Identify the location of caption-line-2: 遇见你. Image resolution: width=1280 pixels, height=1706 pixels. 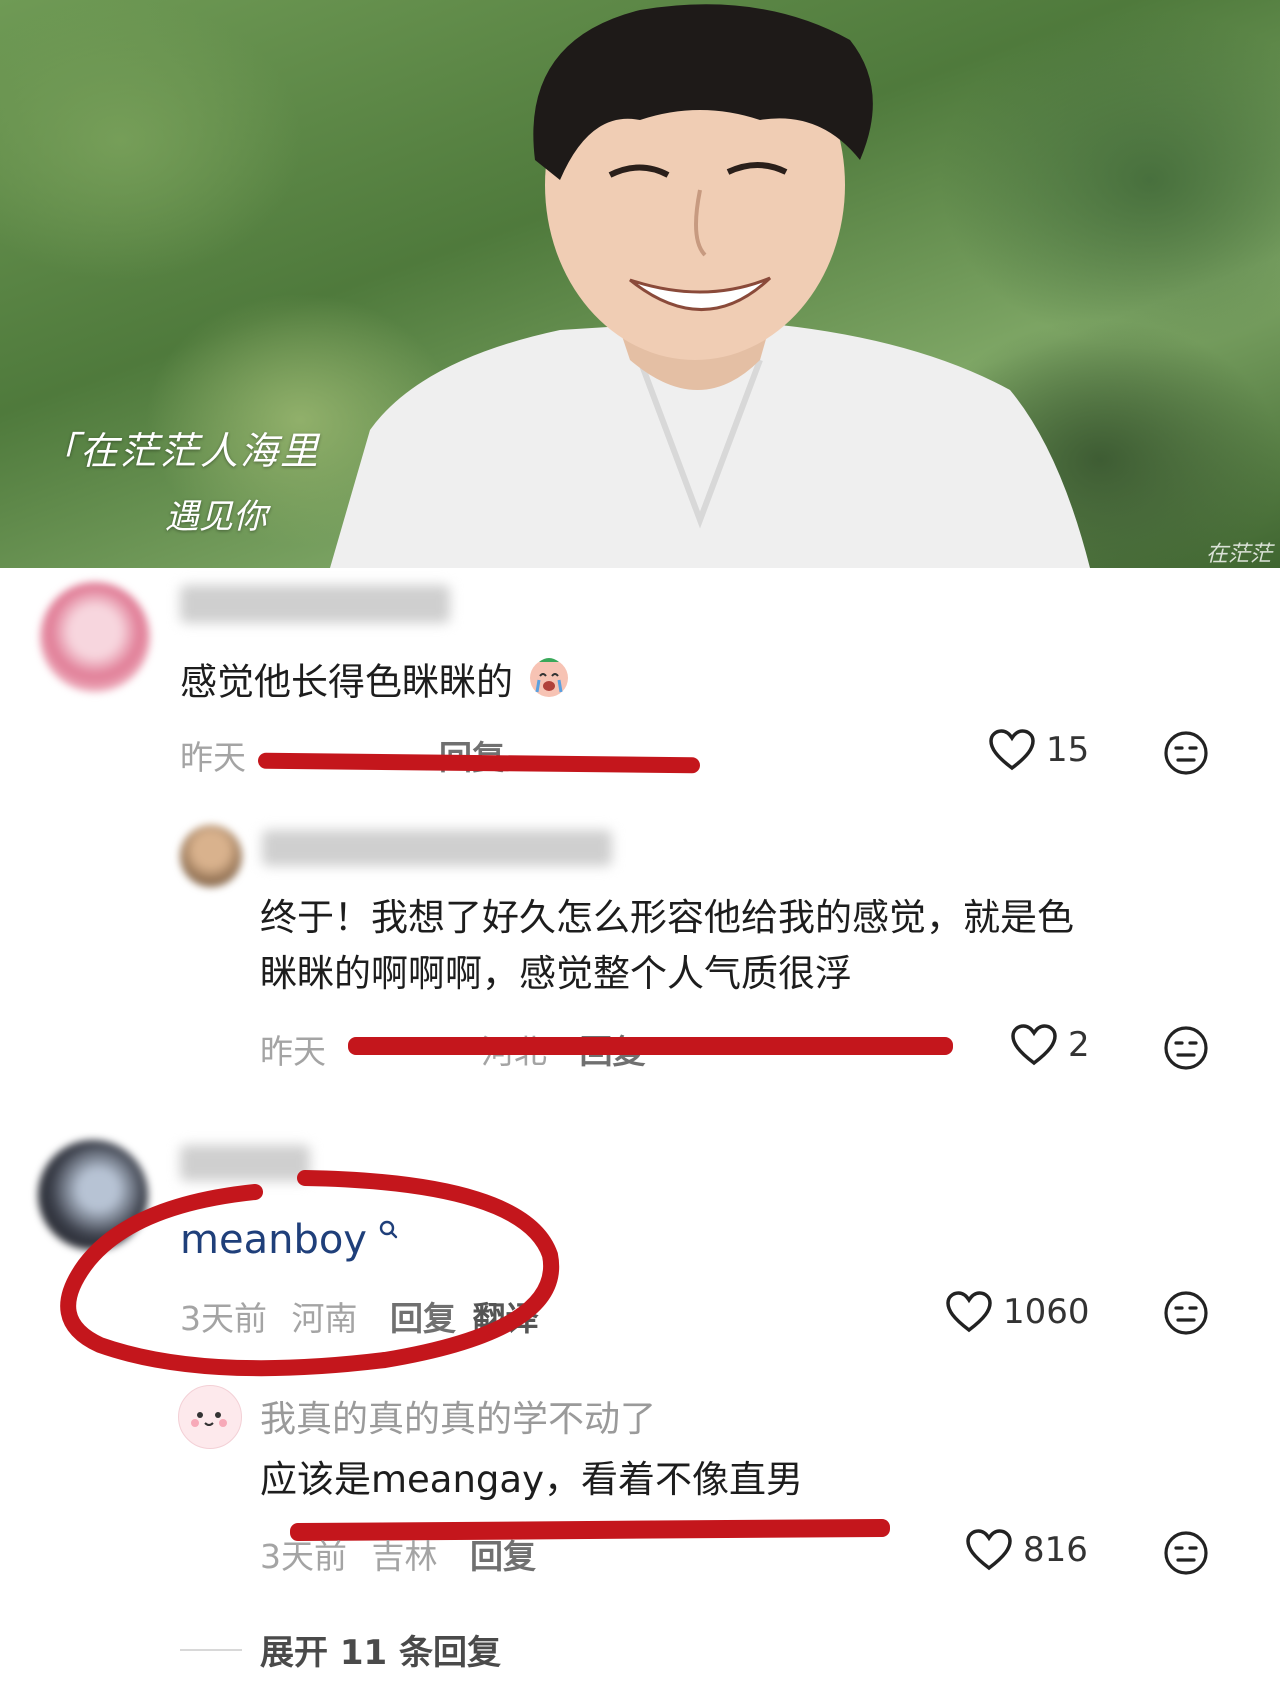
(216, 517).